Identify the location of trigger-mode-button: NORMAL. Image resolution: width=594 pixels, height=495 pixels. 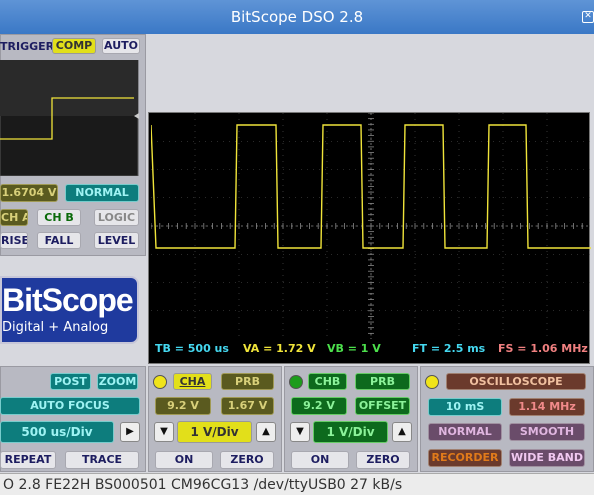
(102, 193).